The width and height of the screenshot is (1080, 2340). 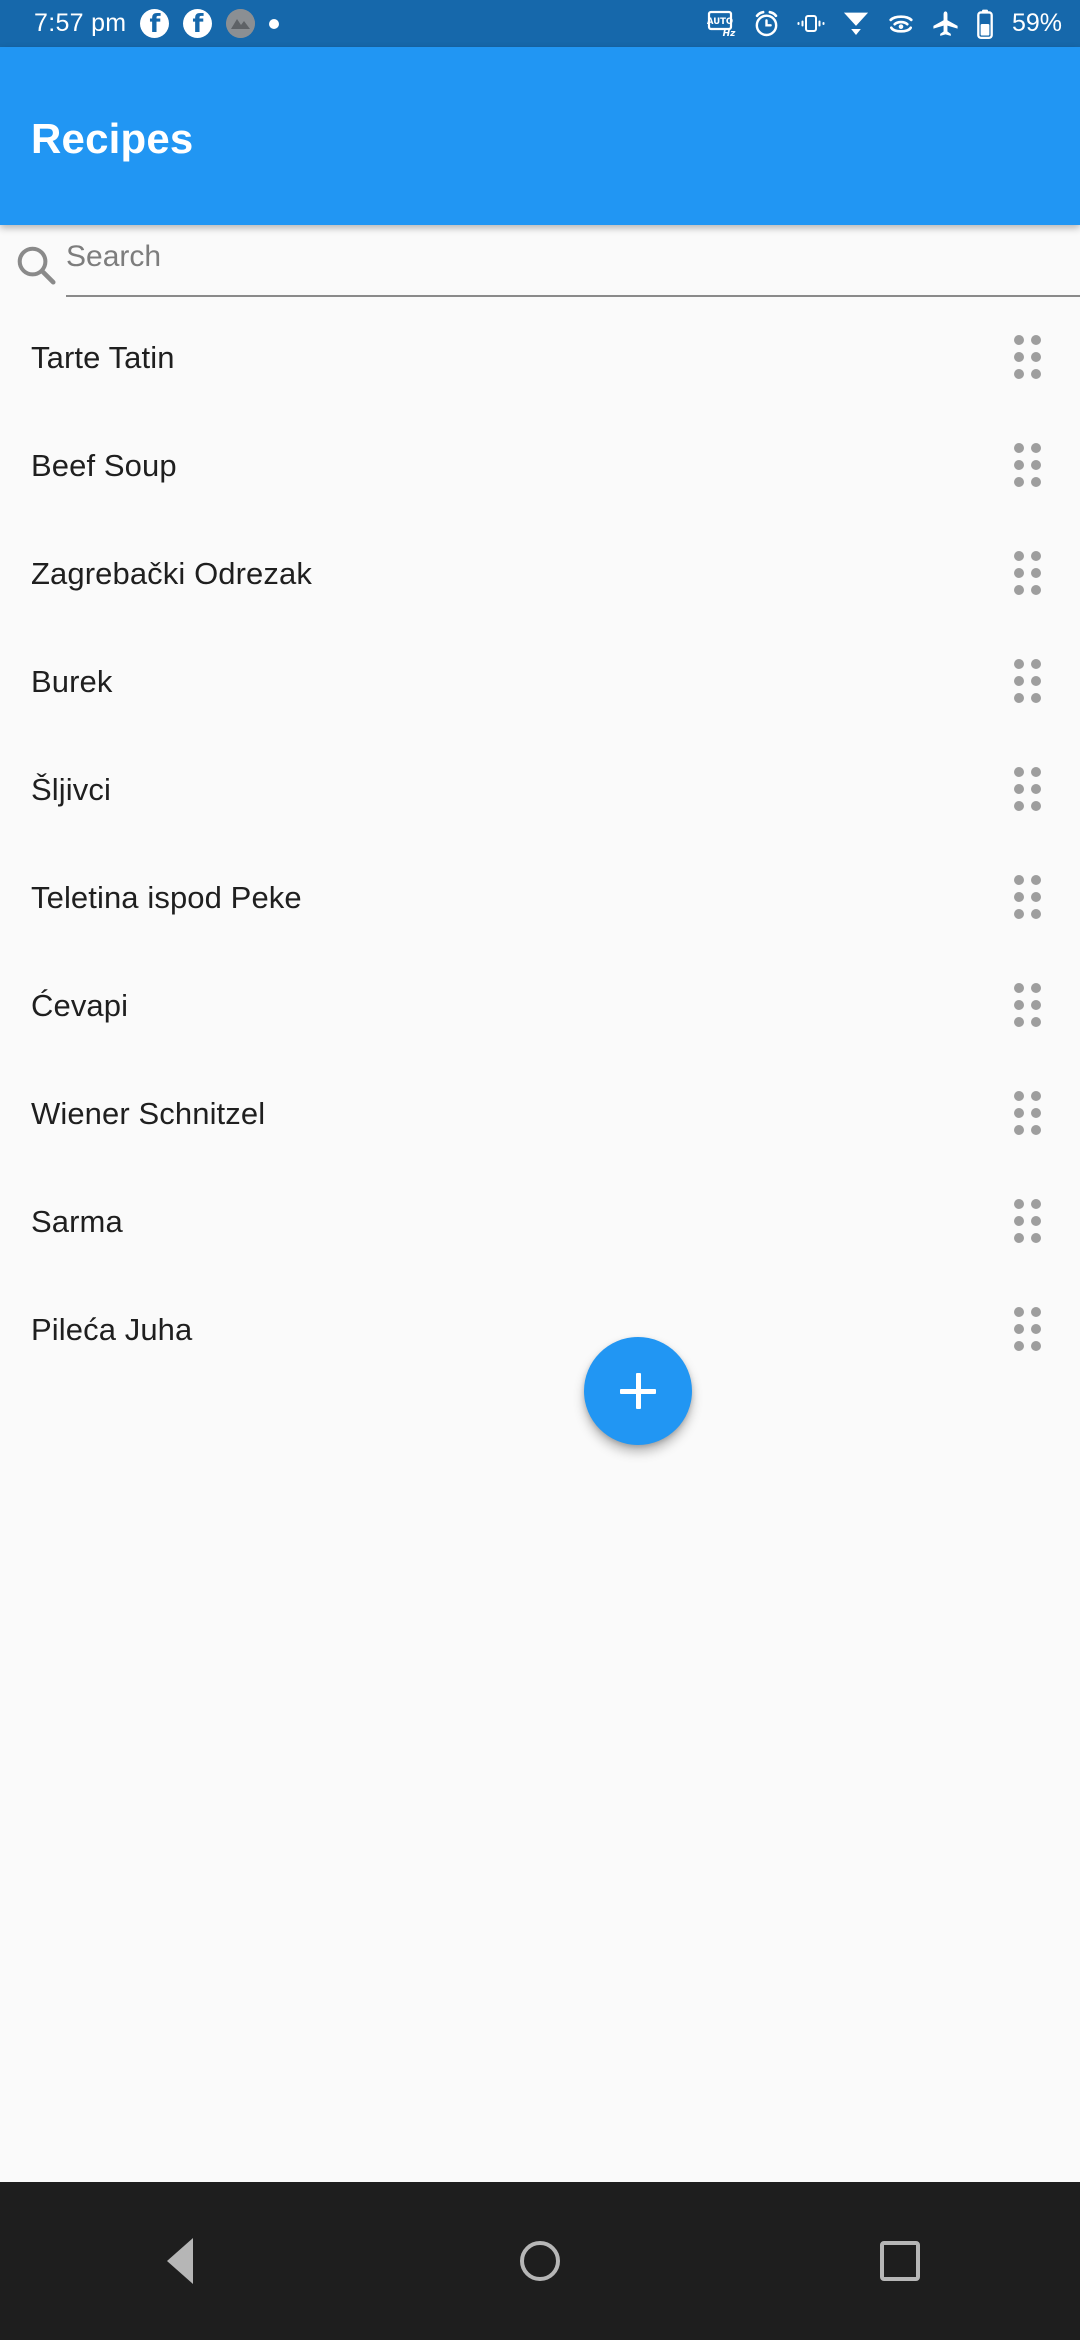 What do you see at coordinates (856, 23) in the screenshot?
I see `mobile-signal-icon` at bounding box center [856, 23].